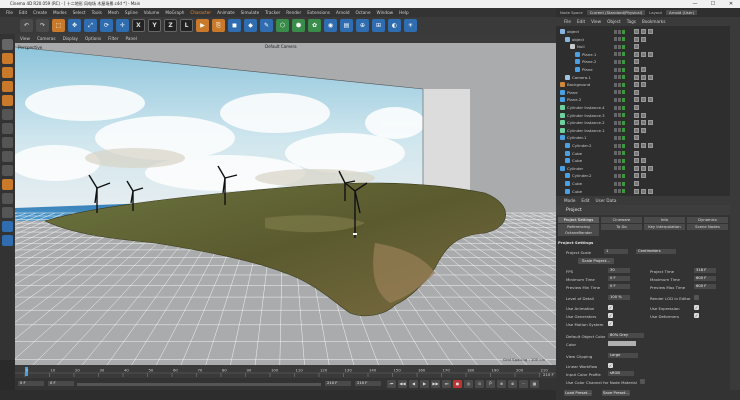 The height and width of the screenshot is (400, 740). What do you see at coordinates (113, 38) in the screenshot?
I see `viewport-menu-filter: Filter` at bounding box center [113, 38].